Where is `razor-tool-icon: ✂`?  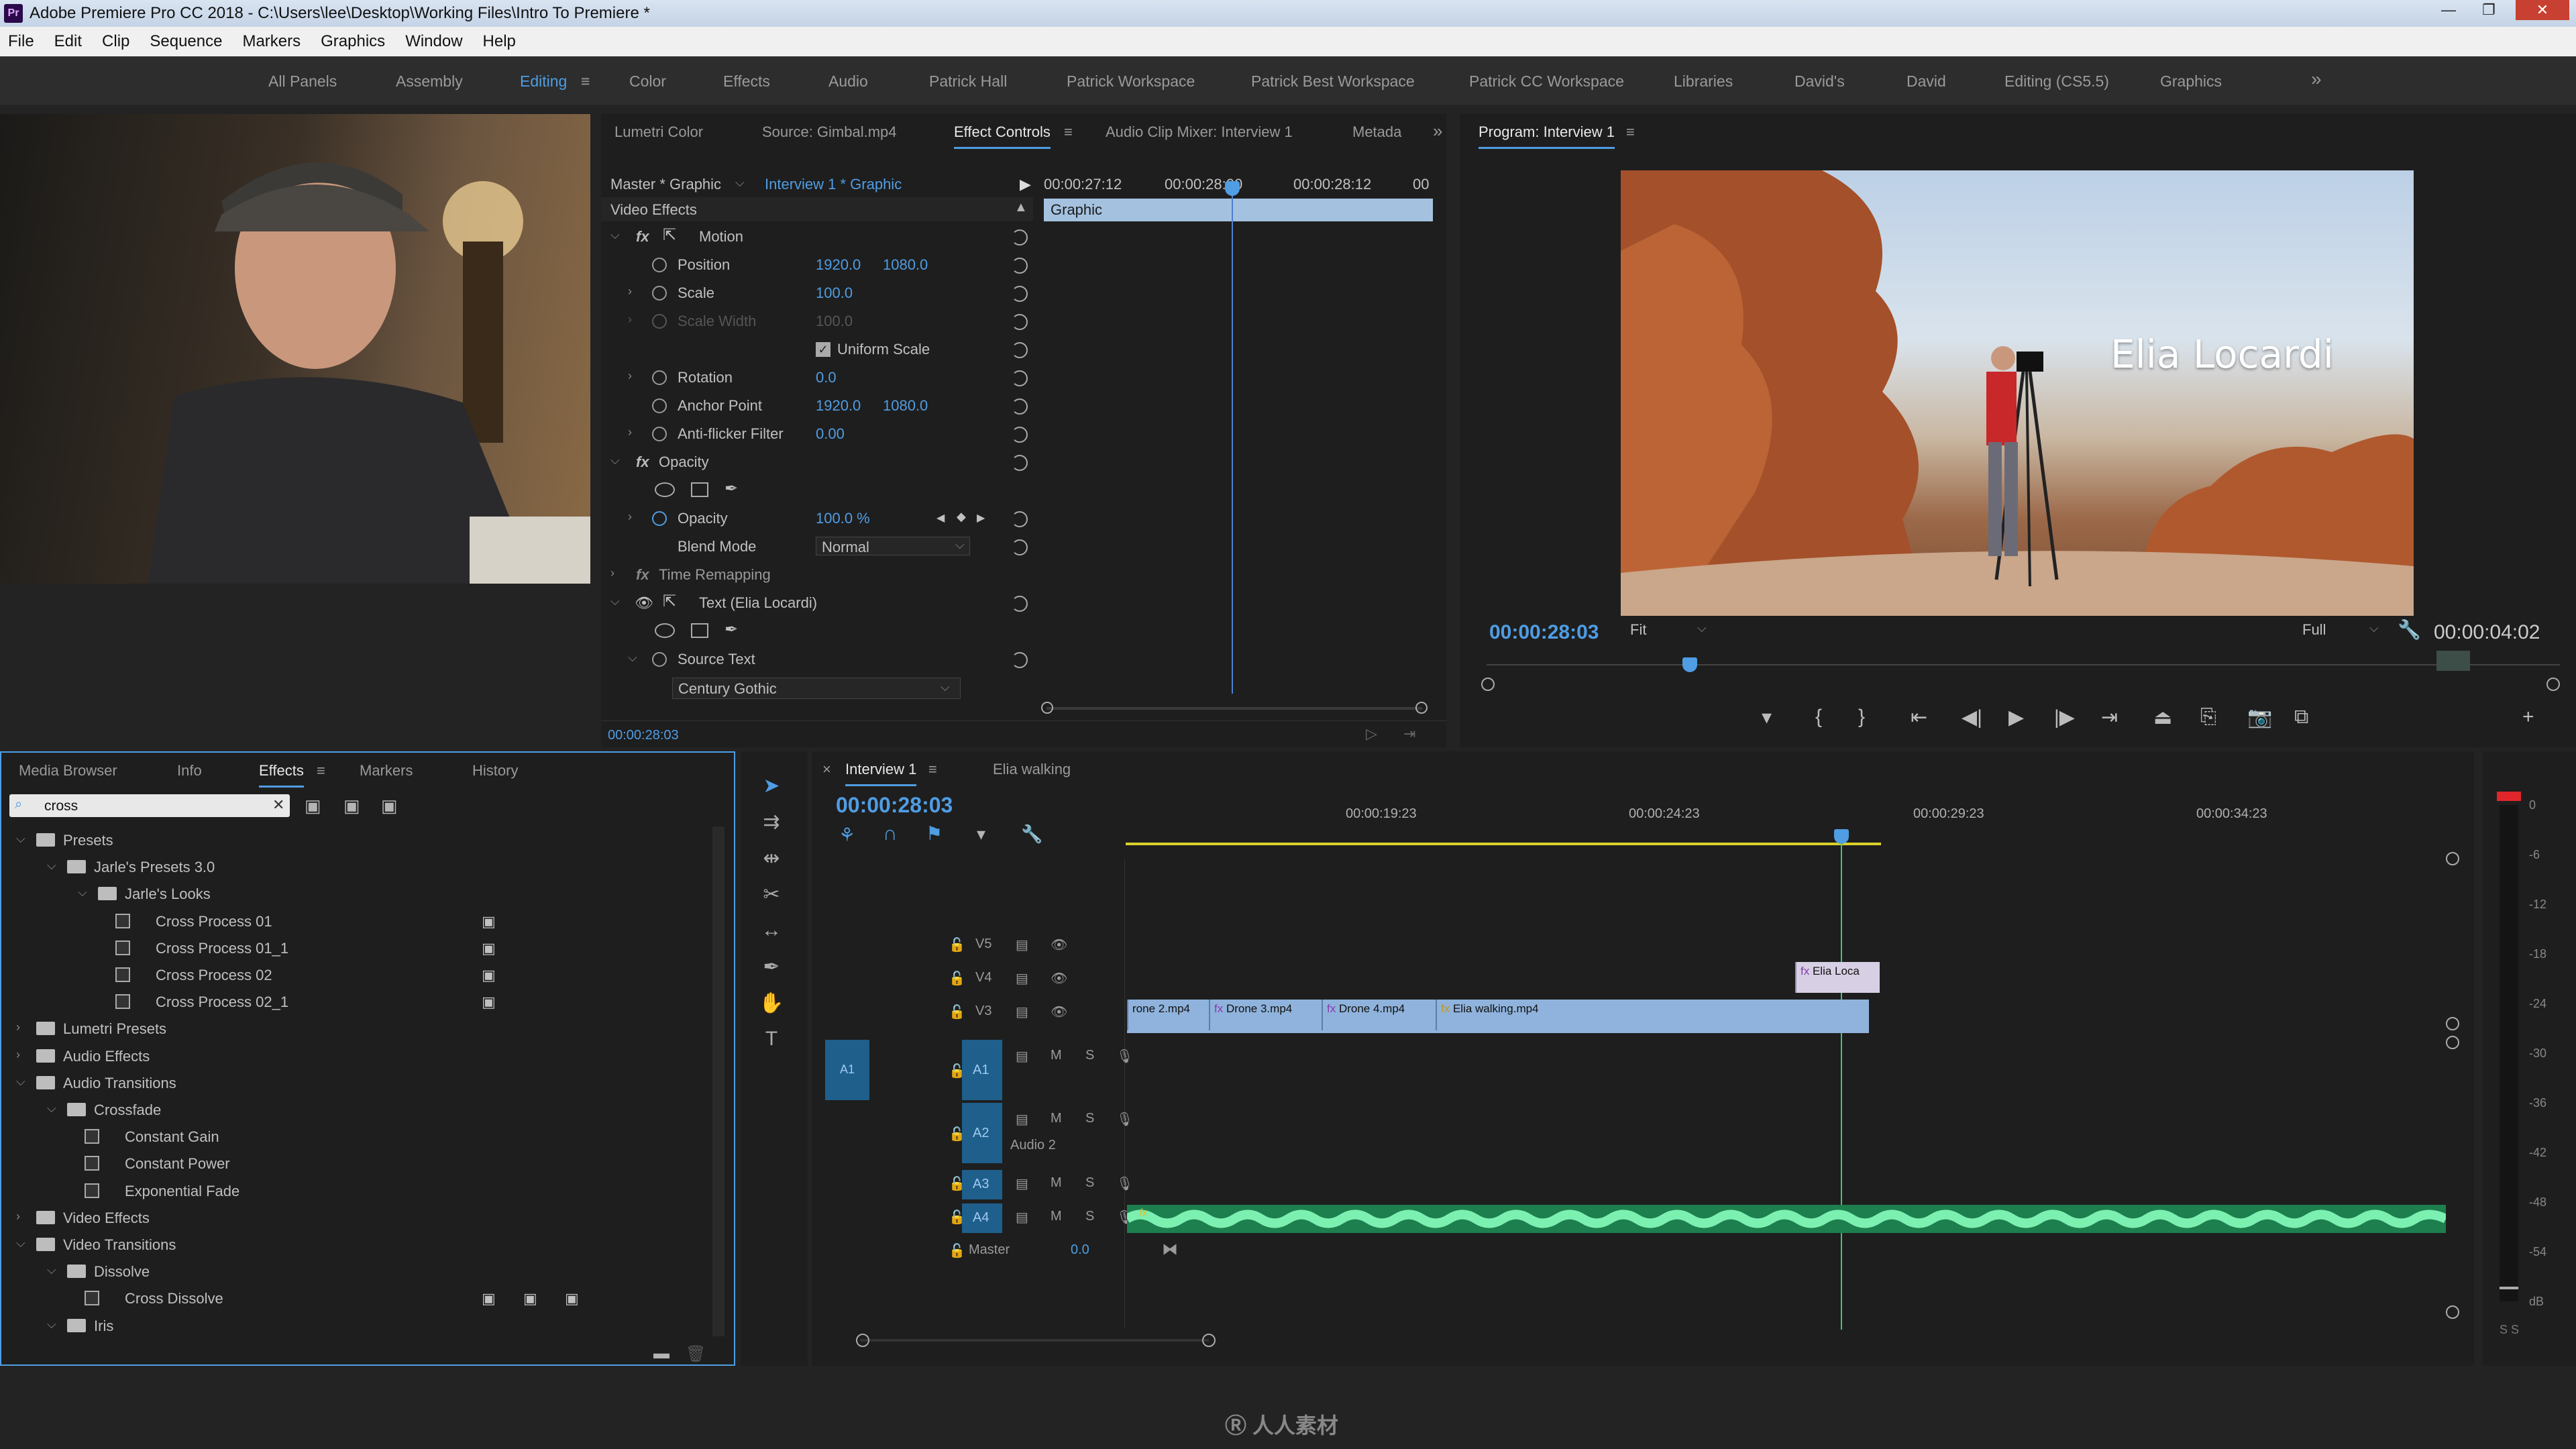
razor-tool-icon: ✂ is located at coordinates (771, 896).